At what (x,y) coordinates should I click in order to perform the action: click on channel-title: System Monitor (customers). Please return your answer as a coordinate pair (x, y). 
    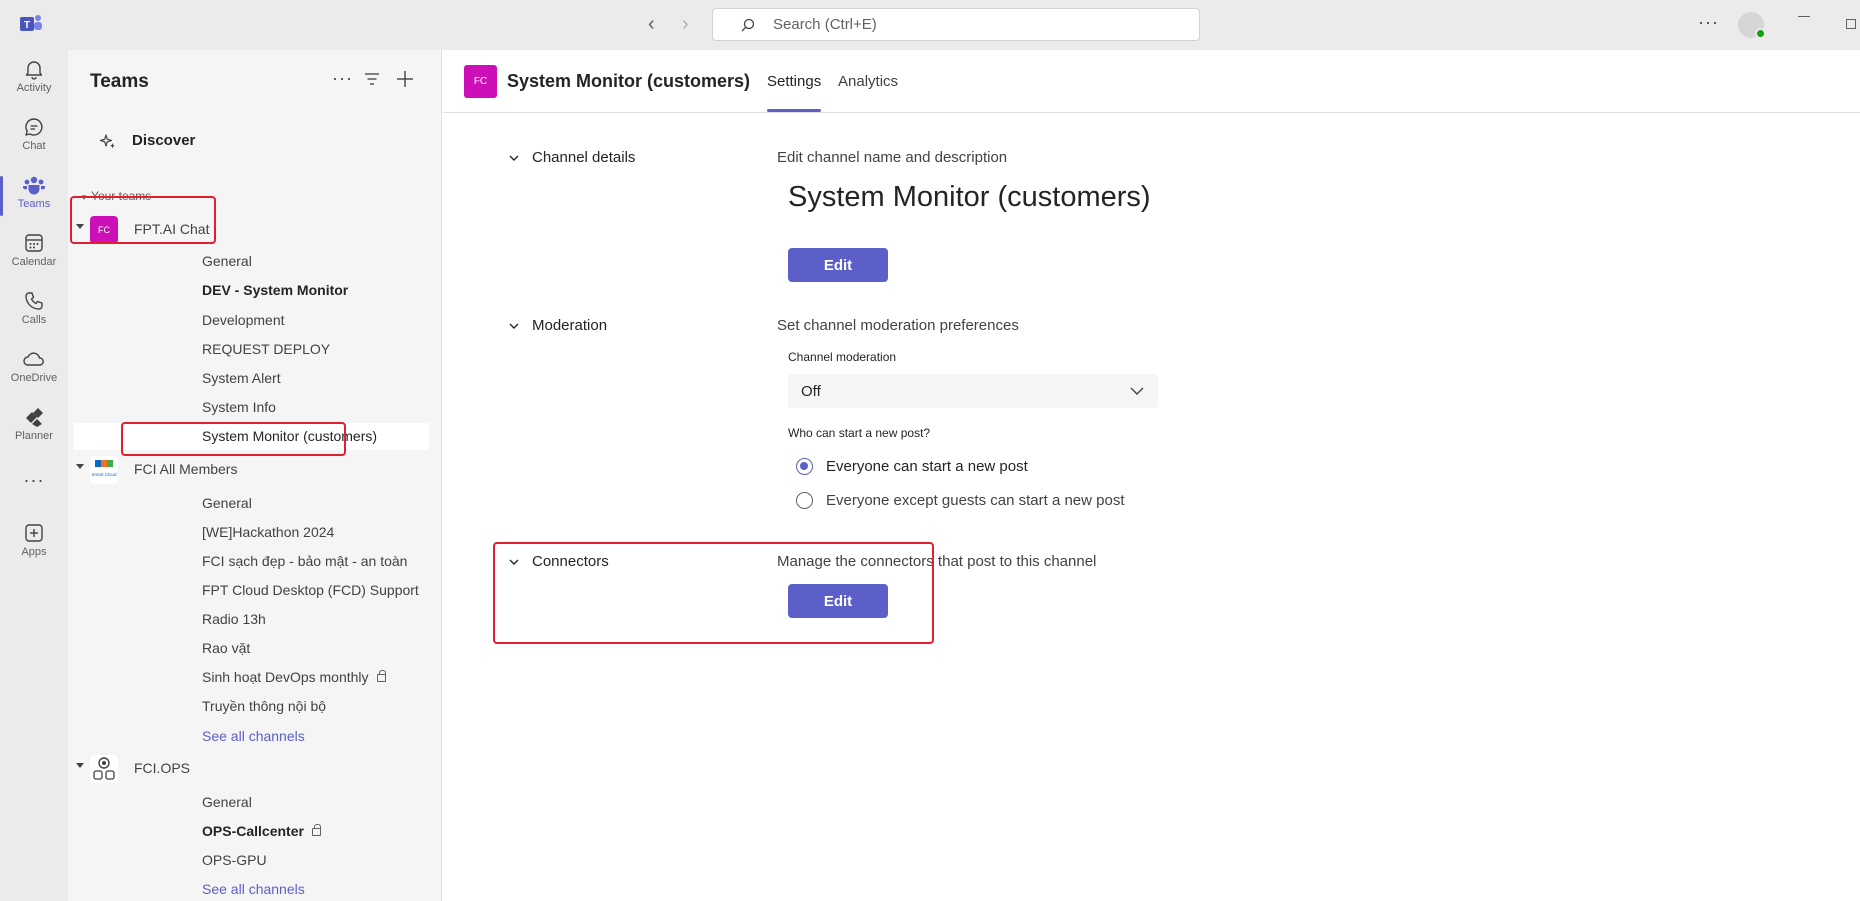
    Looking at the image, I should click on (629, 81).